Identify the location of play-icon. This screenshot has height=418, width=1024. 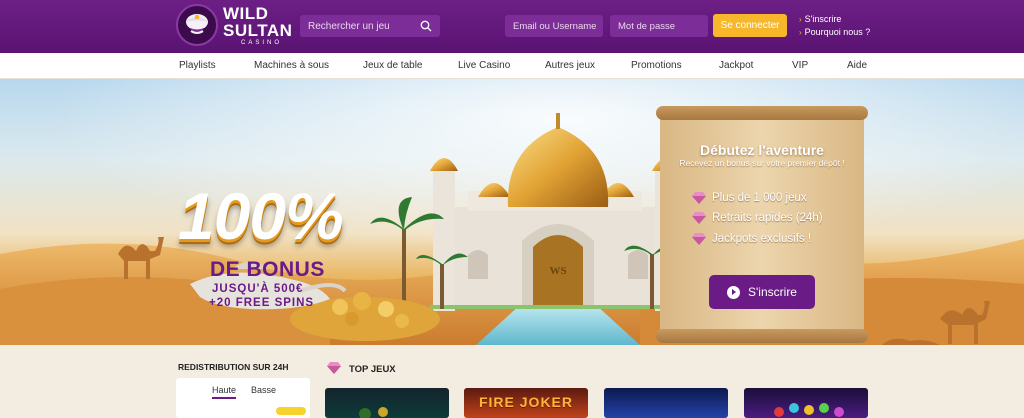
(734, 292).